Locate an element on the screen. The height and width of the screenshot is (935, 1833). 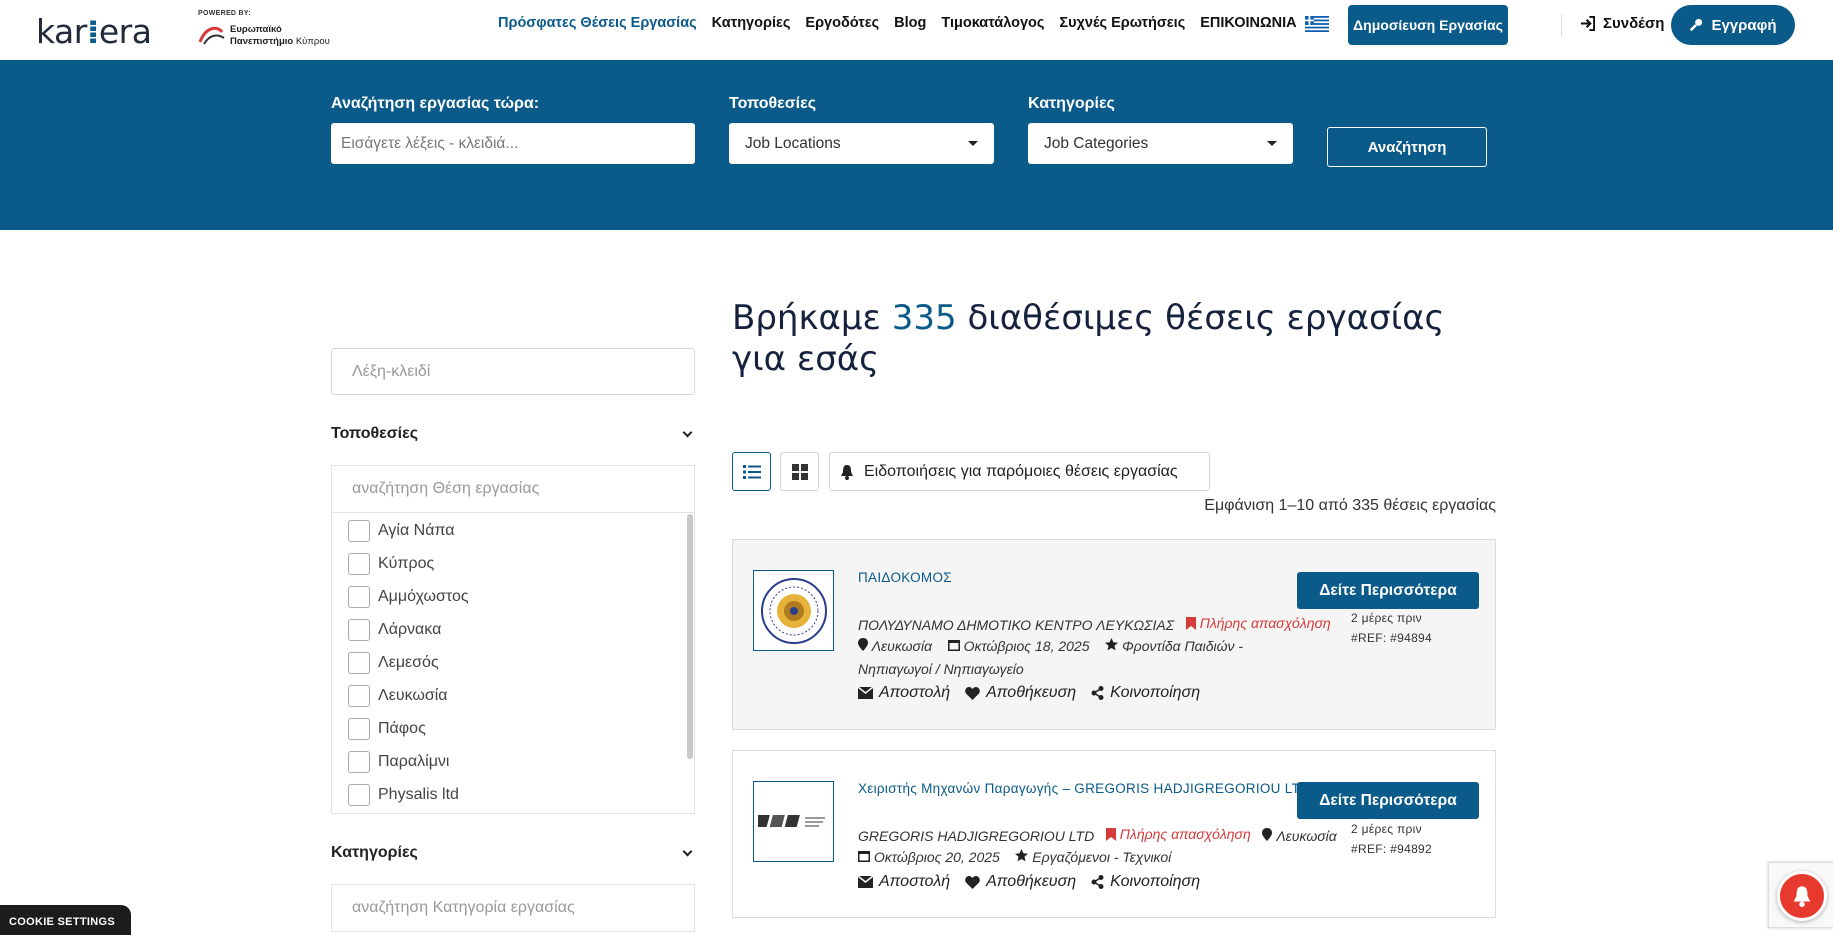
categories-filter-header: Κατηγορίες is located at coordinates (513, 853).